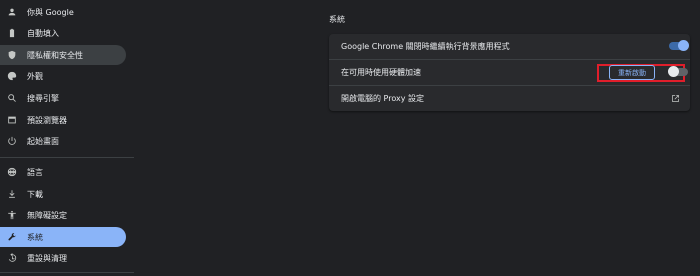 This screenshot has height=276, width=700. What do you see at coordinates (509, 98) in the screenshot?
I see `setting-row-proxy: 開啟電腦的 Proxy 設定` at bounding box center [509, 98].